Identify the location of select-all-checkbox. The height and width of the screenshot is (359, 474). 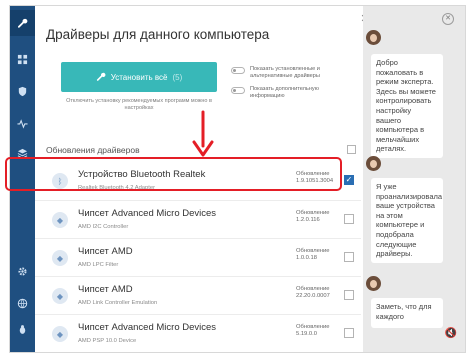
(351, 149).